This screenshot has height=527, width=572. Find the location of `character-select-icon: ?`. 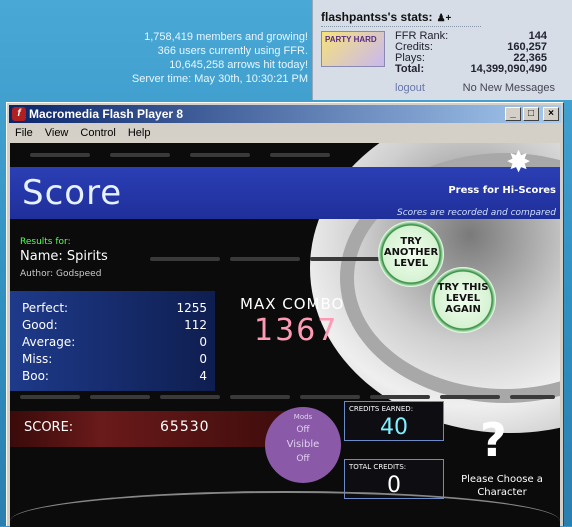

character-select-icon: ? is located at coordinates (493, 440).